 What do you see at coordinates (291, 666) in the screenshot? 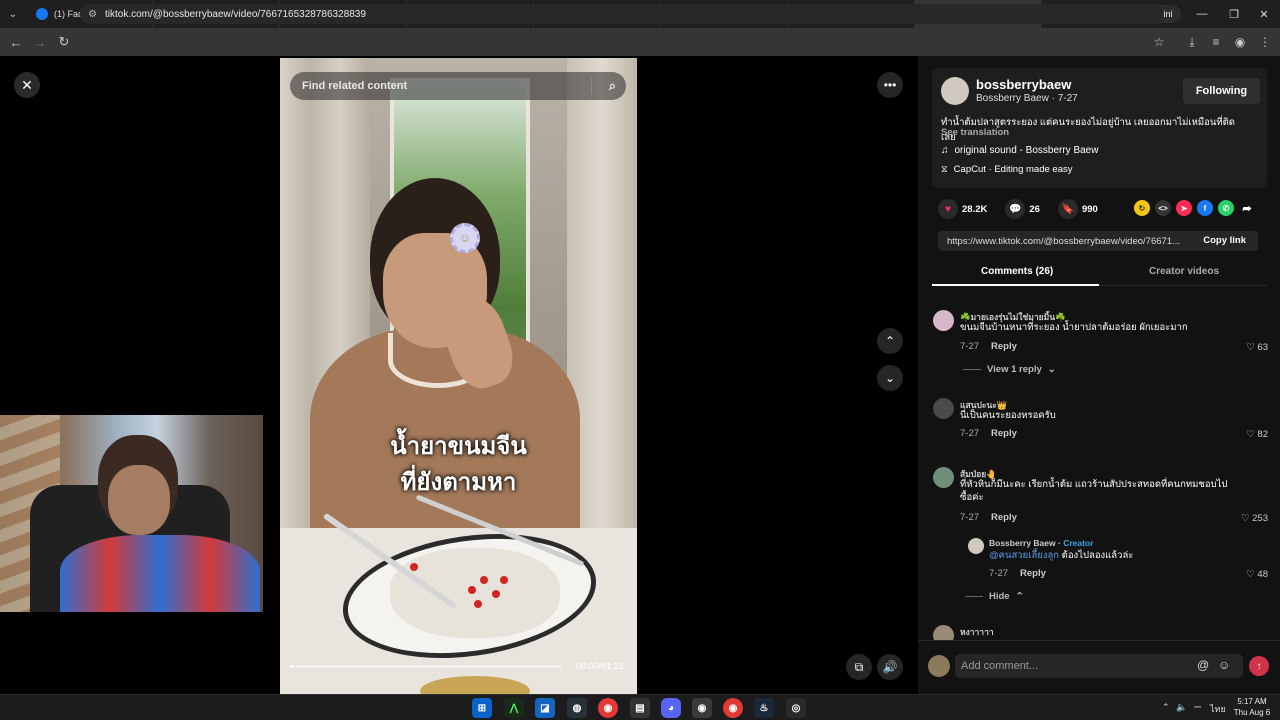
I see `video-progress-fill` at bounding box center [291, 666].